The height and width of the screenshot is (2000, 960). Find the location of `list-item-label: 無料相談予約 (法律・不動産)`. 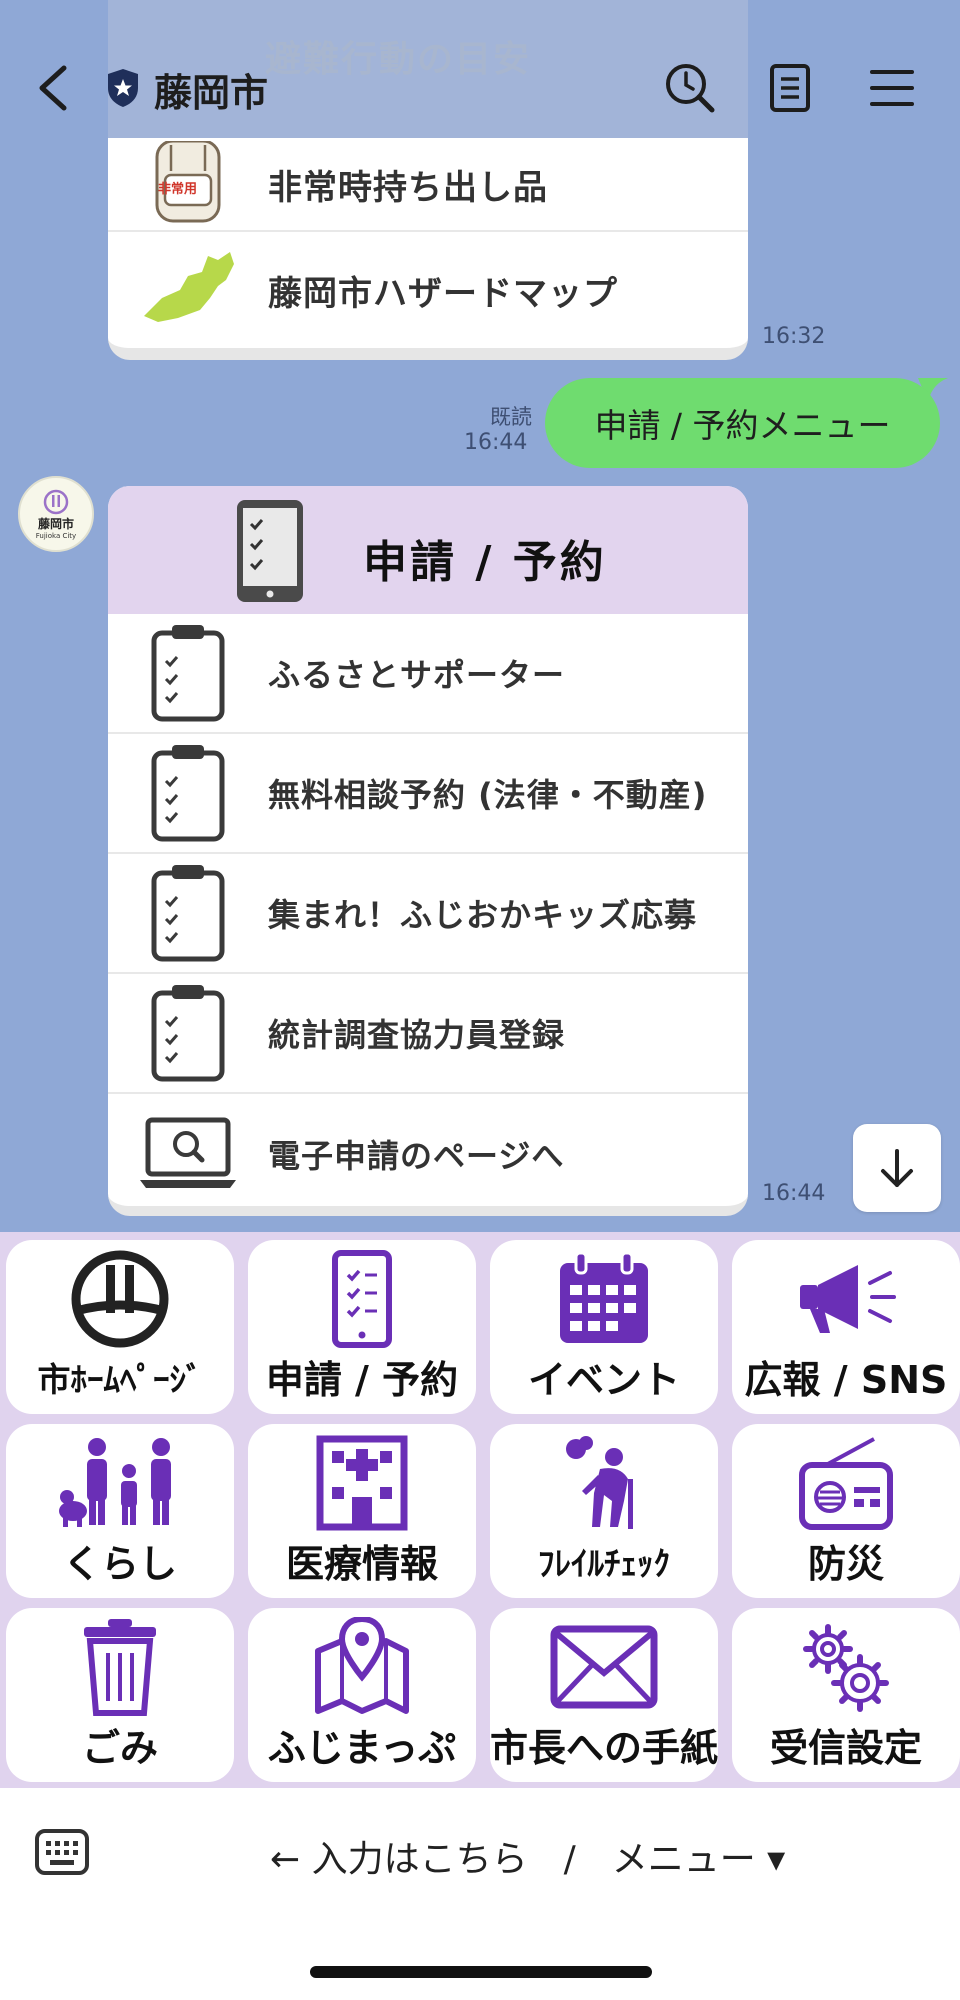

list-item-label: 無料相談予約 (法律・不動産) is located at coordinates (488, 795).